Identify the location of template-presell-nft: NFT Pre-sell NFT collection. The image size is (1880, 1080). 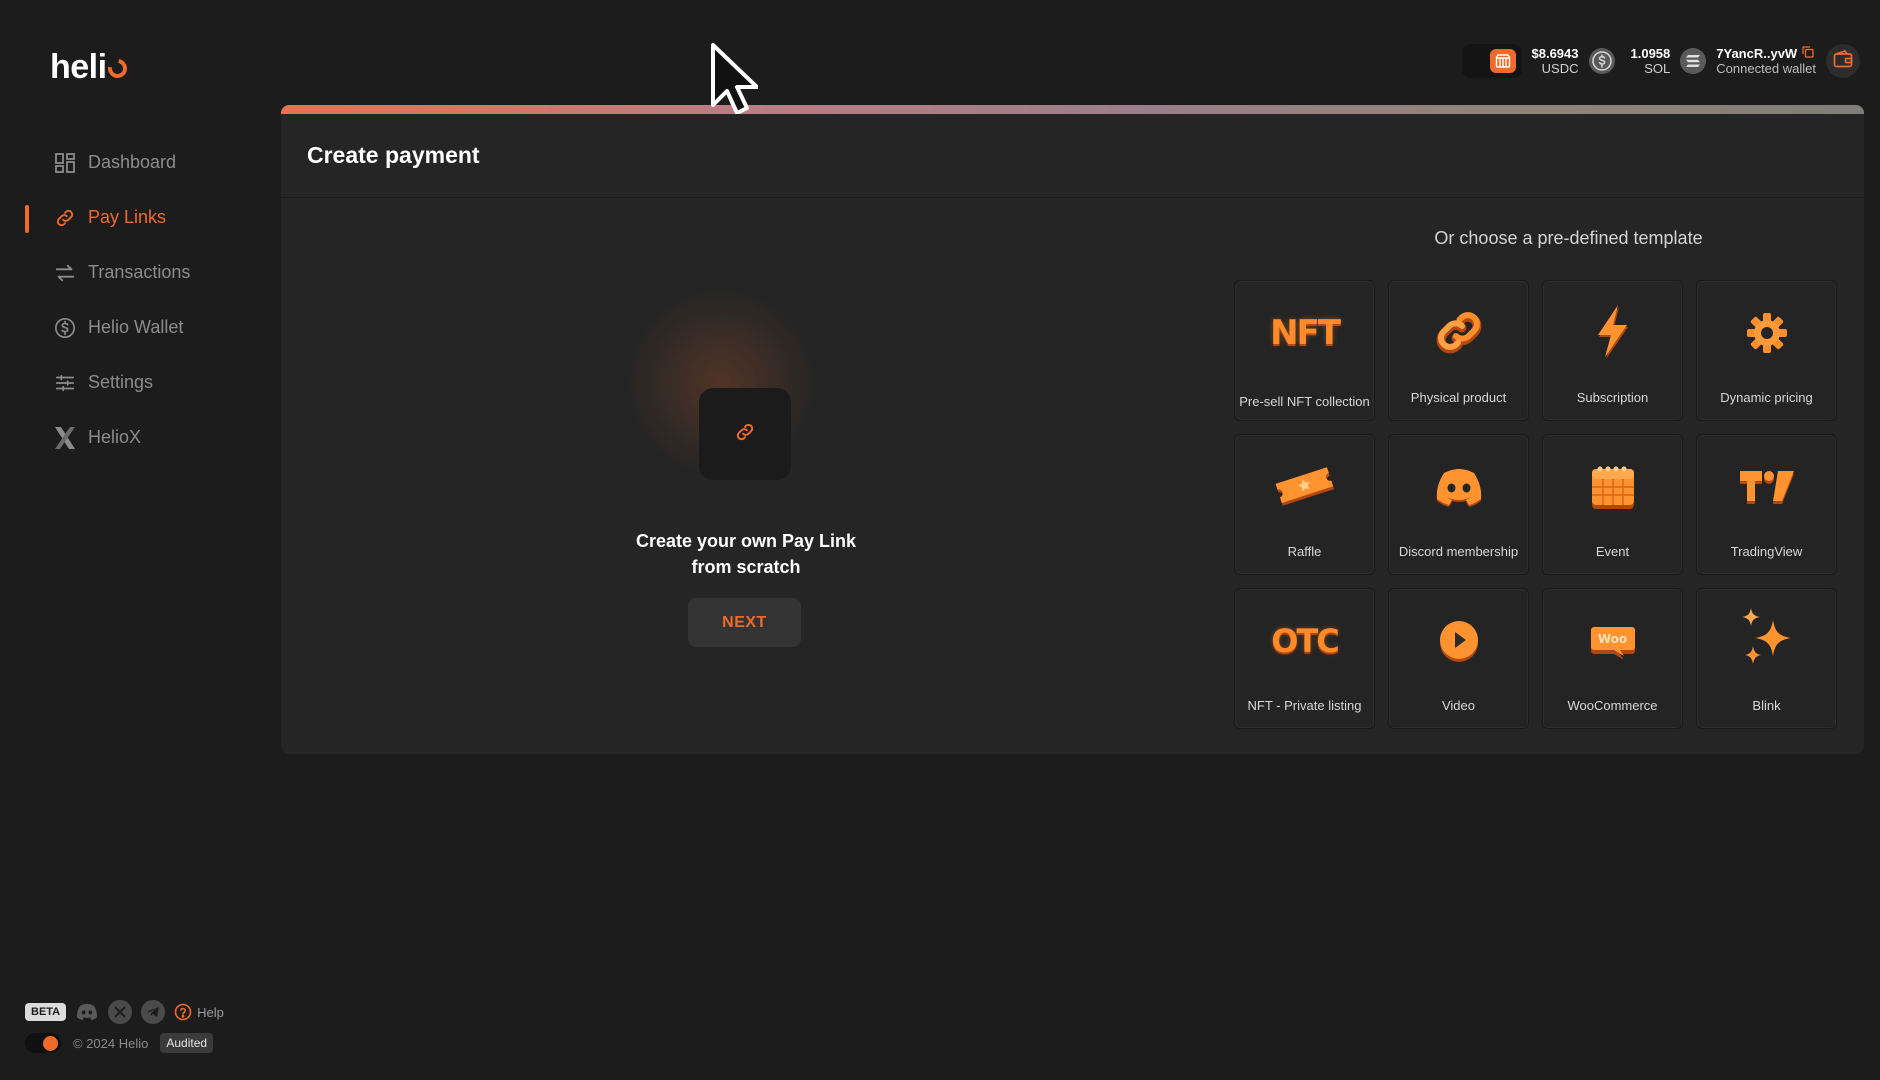
(1304, 350).